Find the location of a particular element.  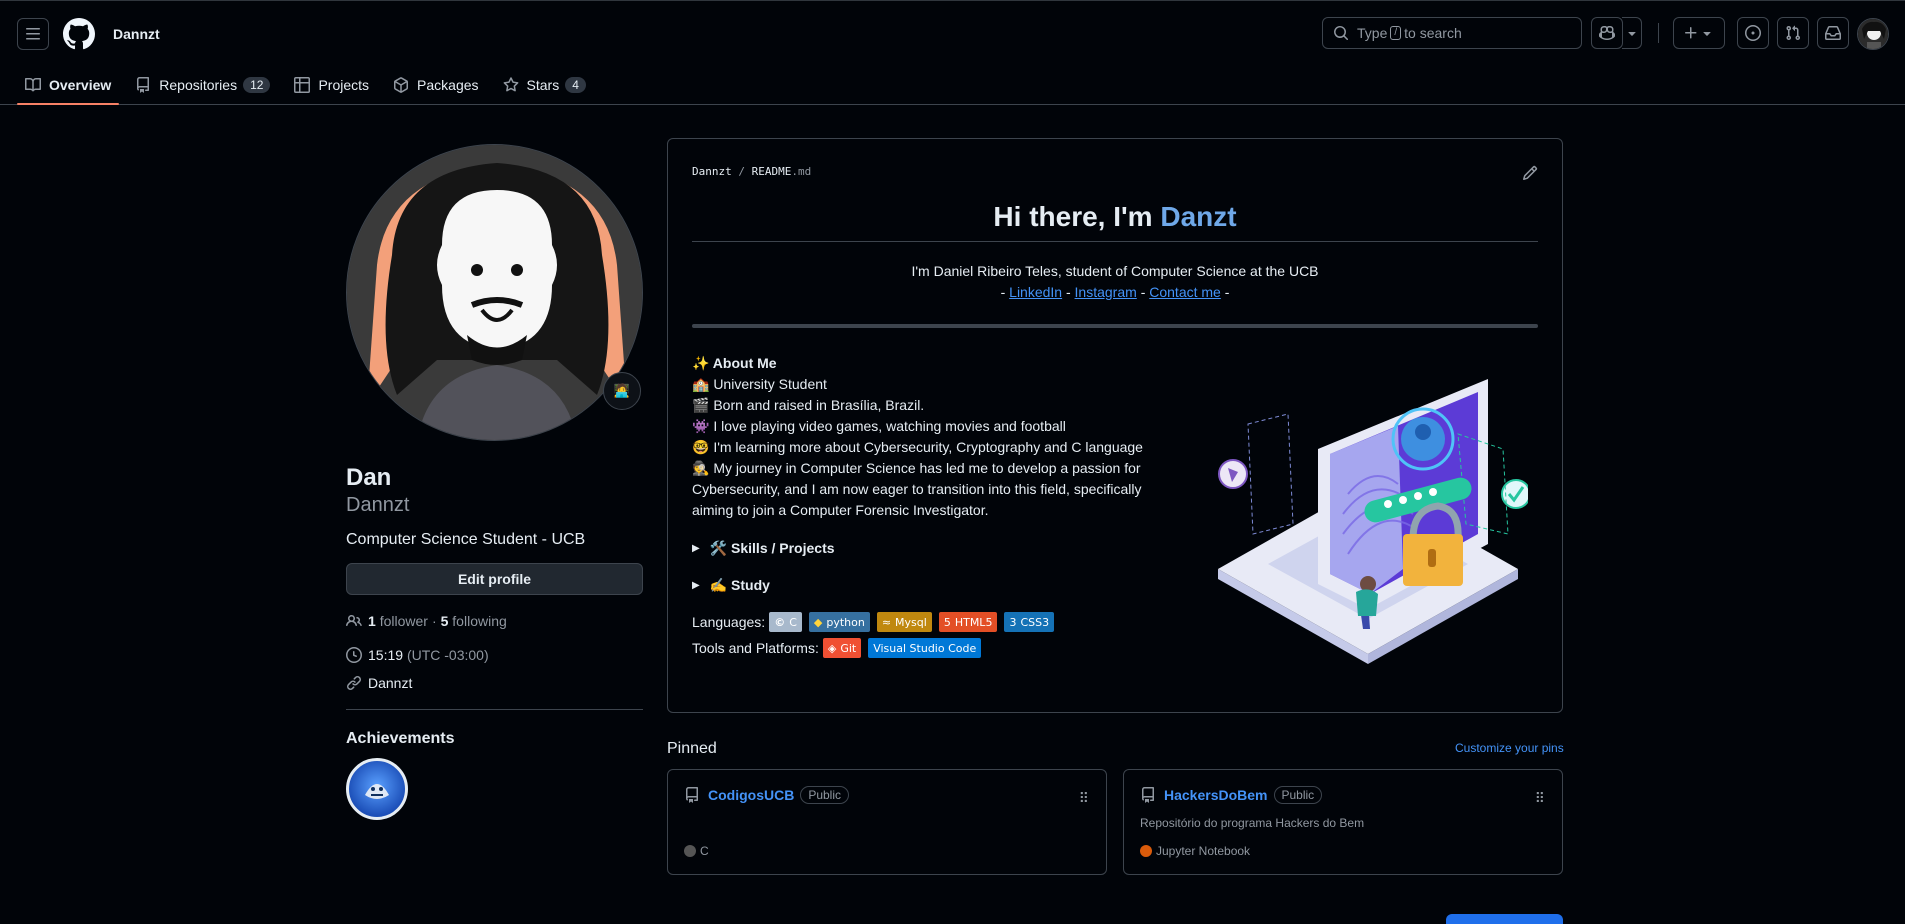

pull-requests-button is located at coordinates (1793, 33).